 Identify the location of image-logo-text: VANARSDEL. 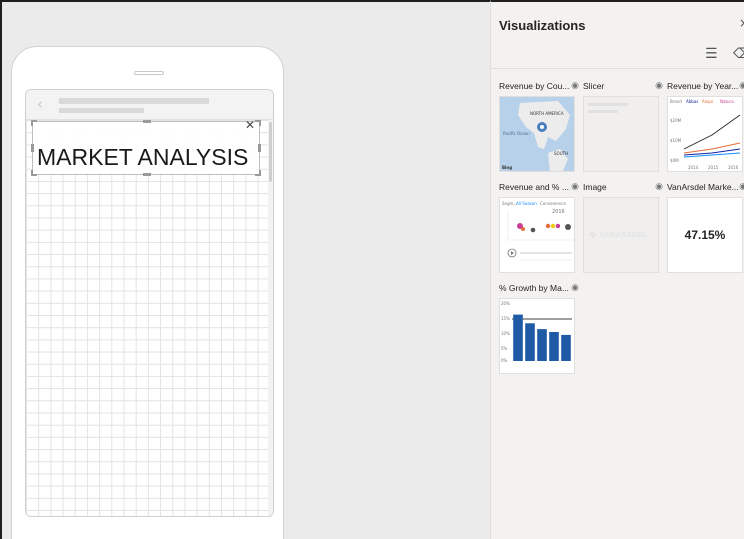
(624, 235).